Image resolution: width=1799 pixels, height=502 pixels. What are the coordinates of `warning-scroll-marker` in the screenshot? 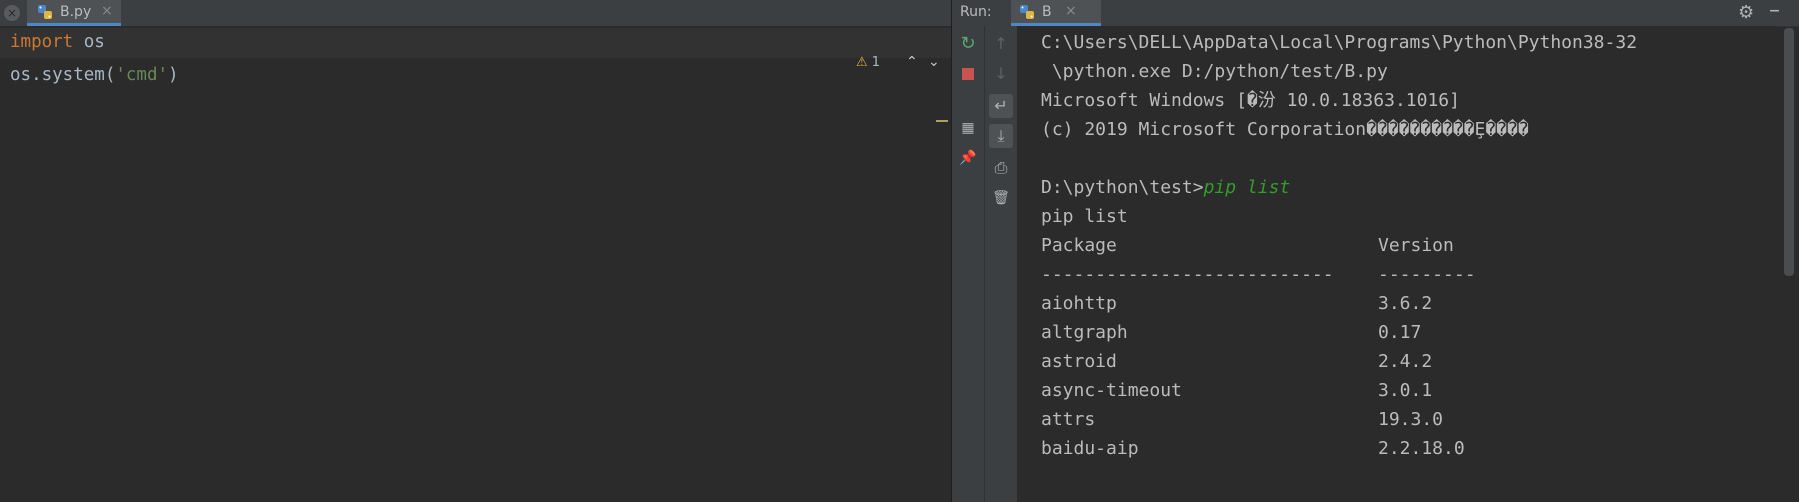 It's located at (942, 121).